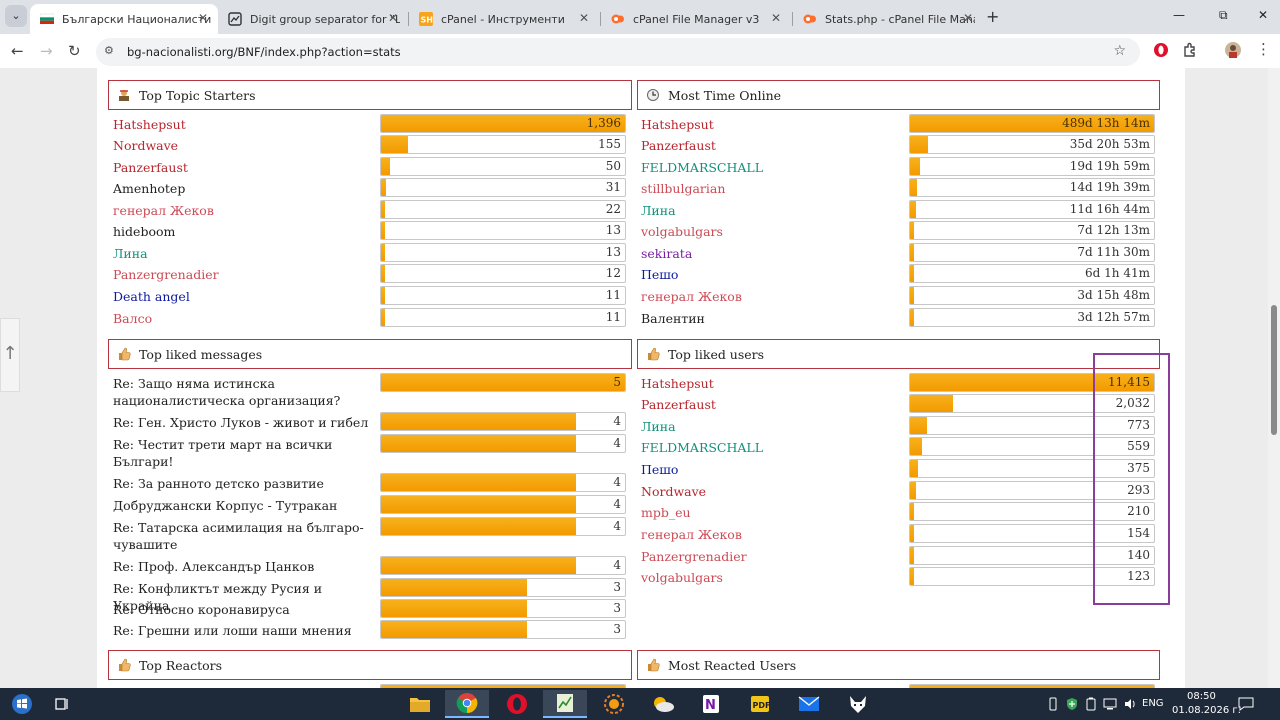 This screenshot has height=720, width=1280. What do you see at coordinates (244, 505) in the screenshot?
I see `message-link: Добруджански Корпус - Тутракан` at bounding box center [244, 505].